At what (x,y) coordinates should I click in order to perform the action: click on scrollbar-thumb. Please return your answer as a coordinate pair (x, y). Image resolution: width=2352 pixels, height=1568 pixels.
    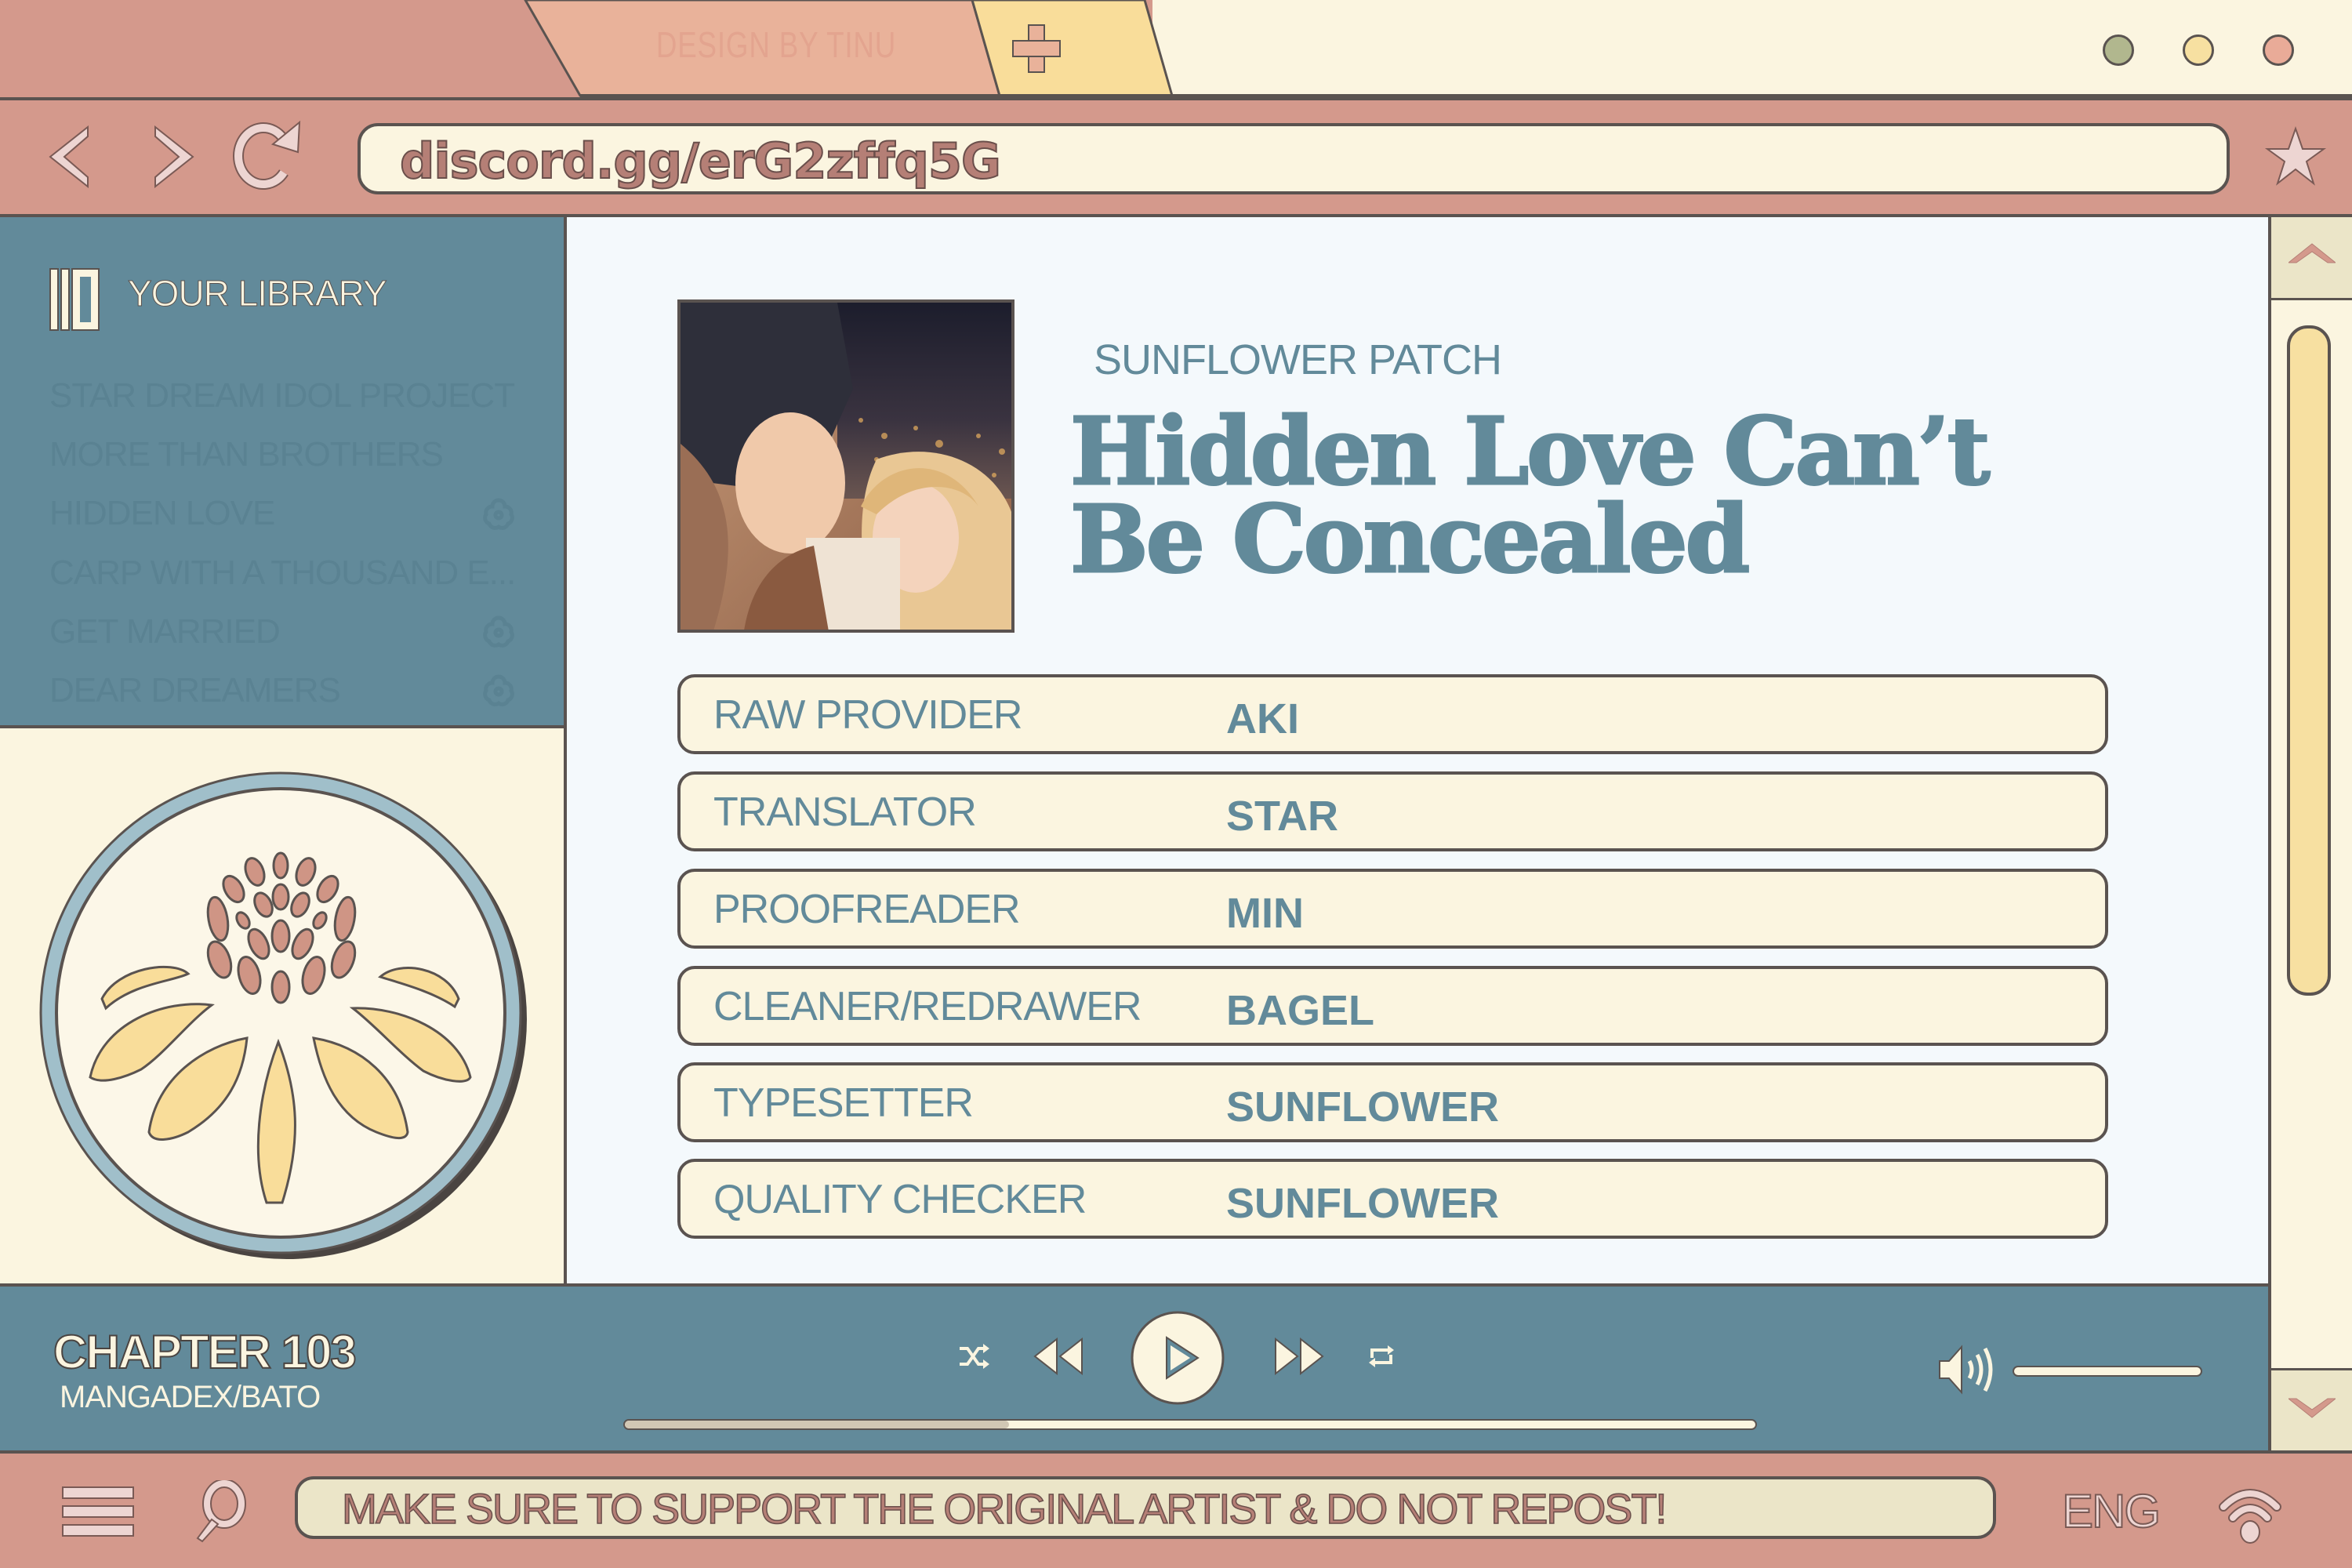
    Looking at the image, I should click on (2309, 660).